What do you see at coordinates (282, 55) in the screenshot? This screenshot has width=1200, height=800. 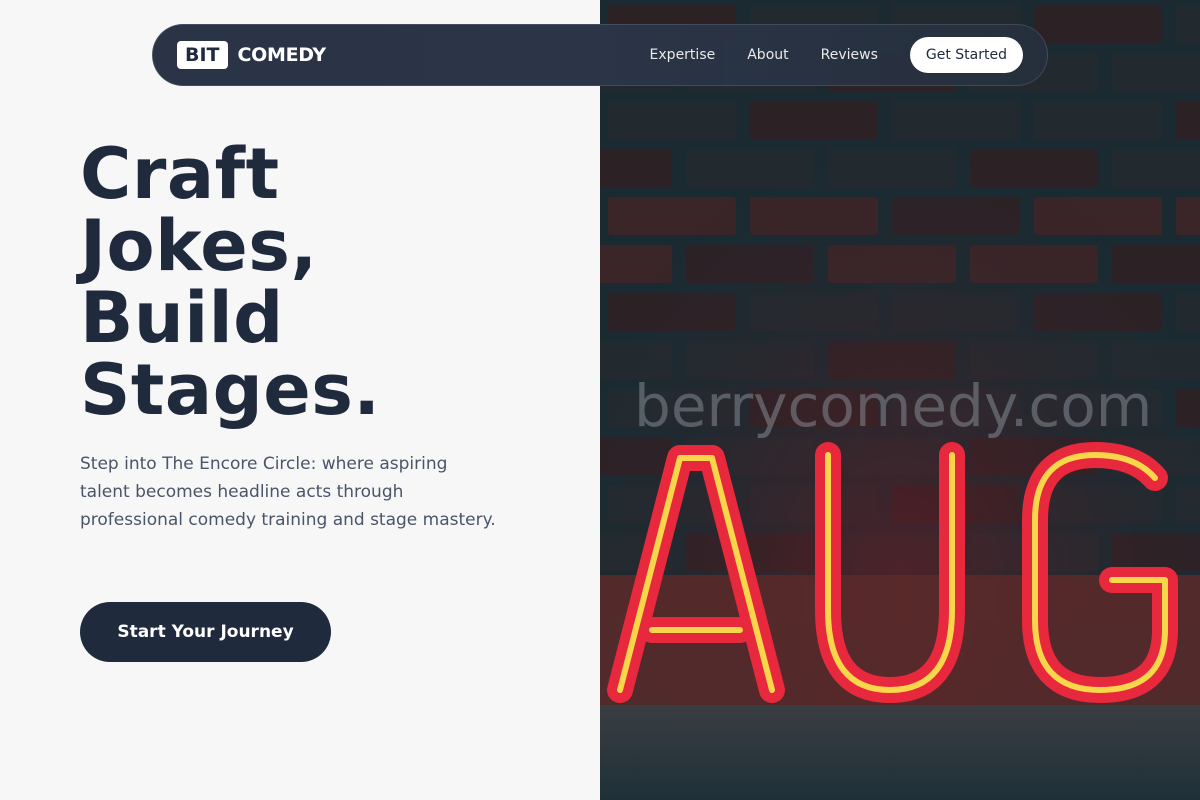 I see `logo-text: COMEDY` at bounding box center [282, 55].